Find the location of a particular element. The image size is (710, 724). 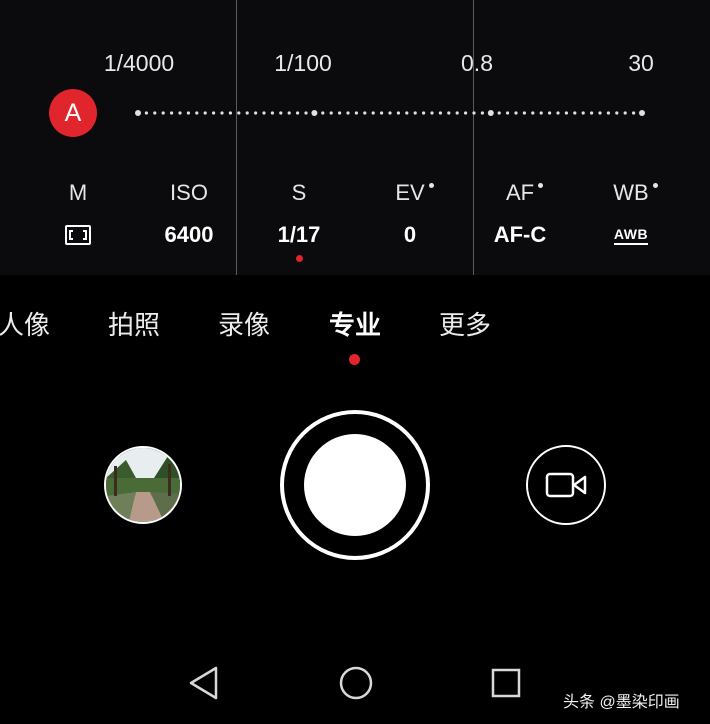

shutter-speed-dial is located at coordinates (390, 113).